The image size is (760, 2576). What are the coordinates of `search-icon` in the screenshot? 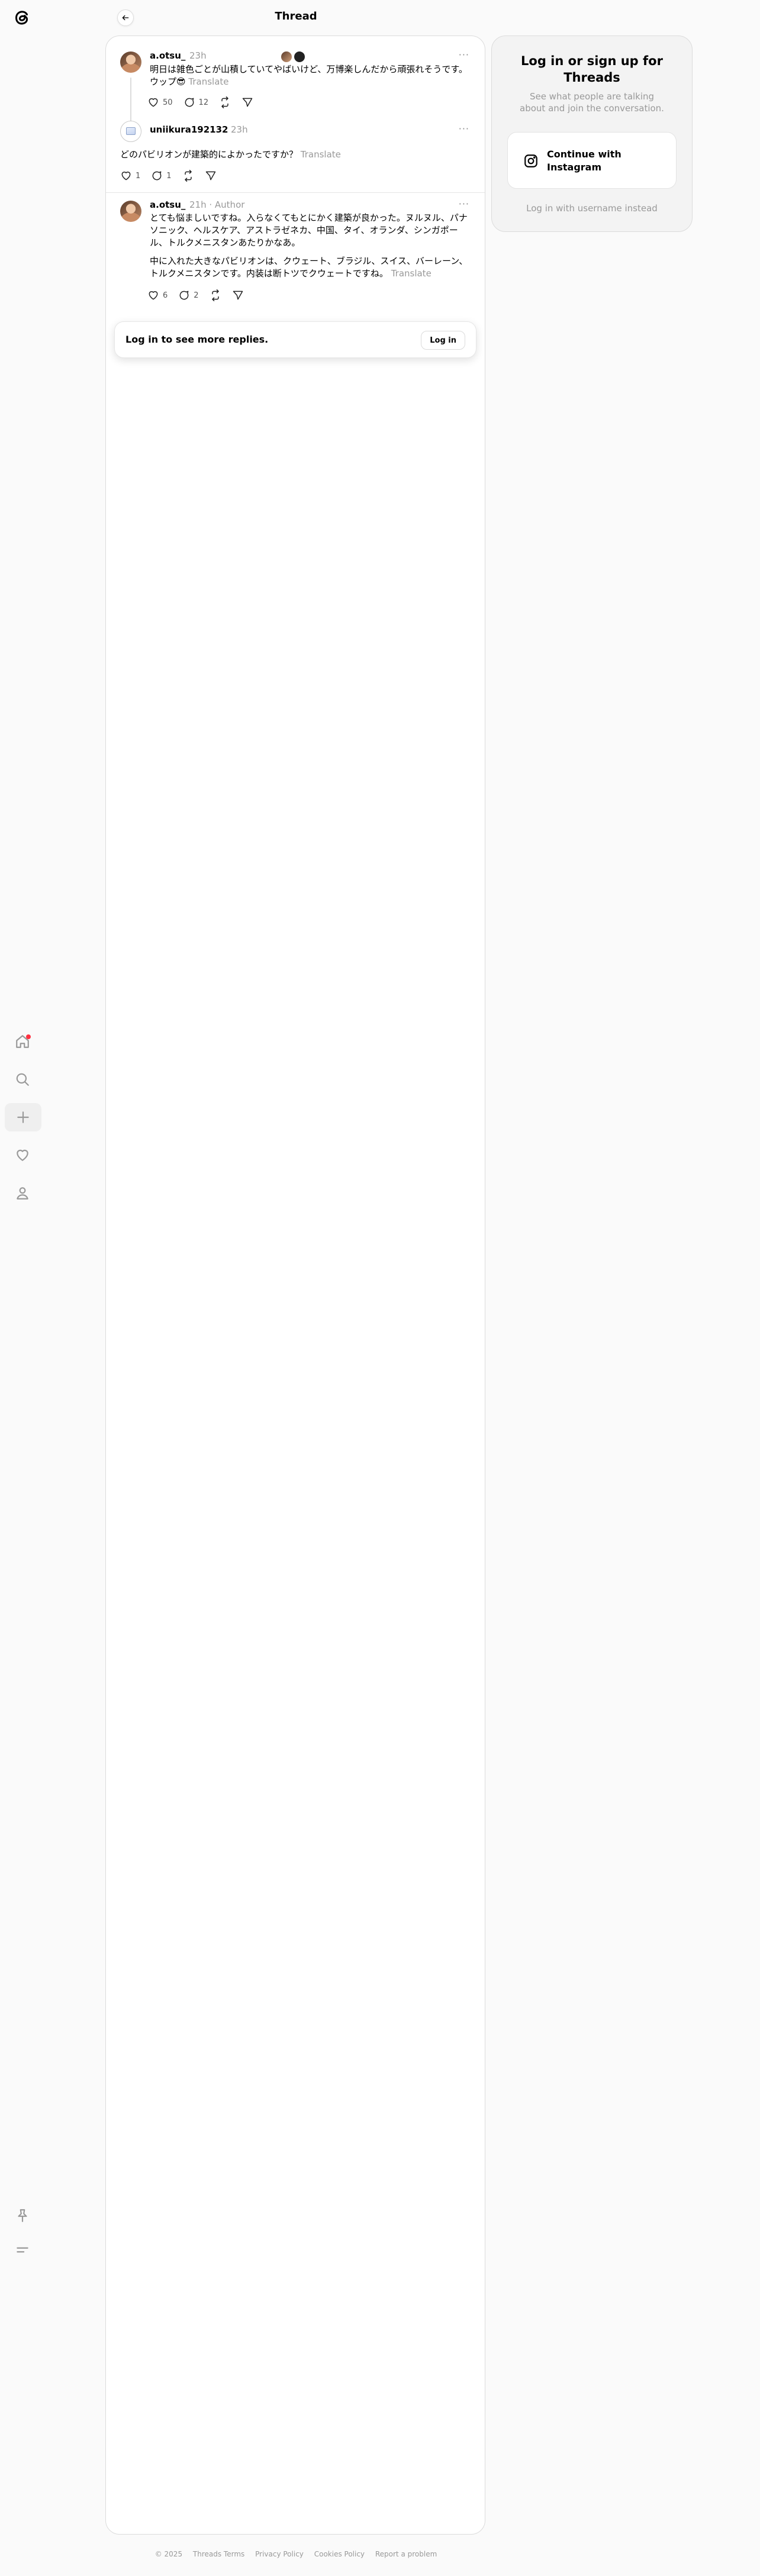 It's located at (22, 1079).